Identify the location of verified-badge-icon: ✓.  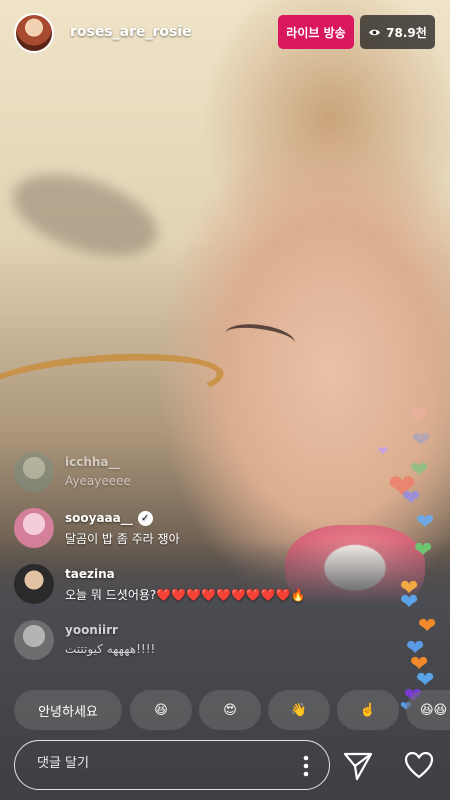
(145, 518).